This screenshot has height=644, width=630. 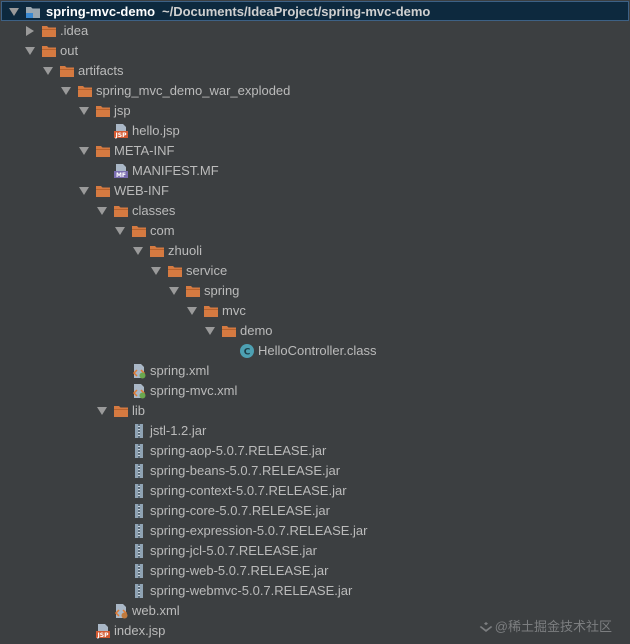 I want to click on watermark: @稀土掘金技术社区, so click(x=545, y=625).